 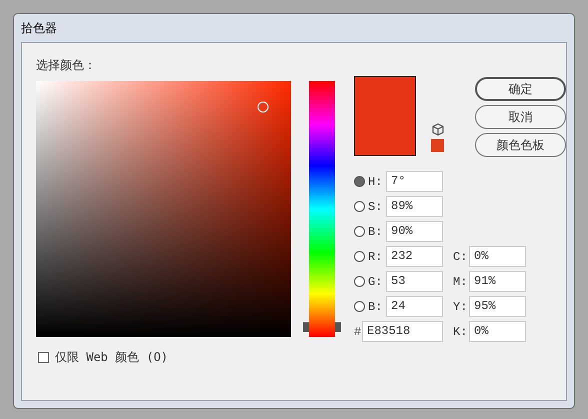 I want to click on value-field: 53, so click(x=414, y=281).